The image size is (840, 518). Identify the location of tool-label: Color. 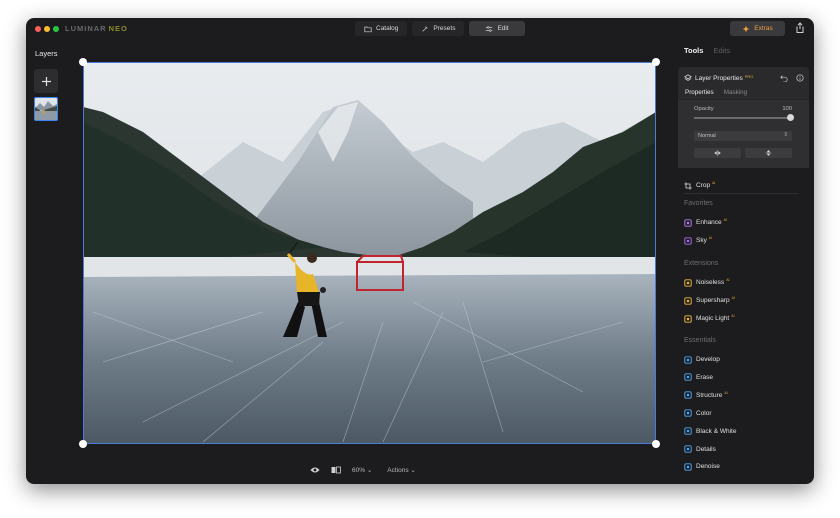
(704, 413).